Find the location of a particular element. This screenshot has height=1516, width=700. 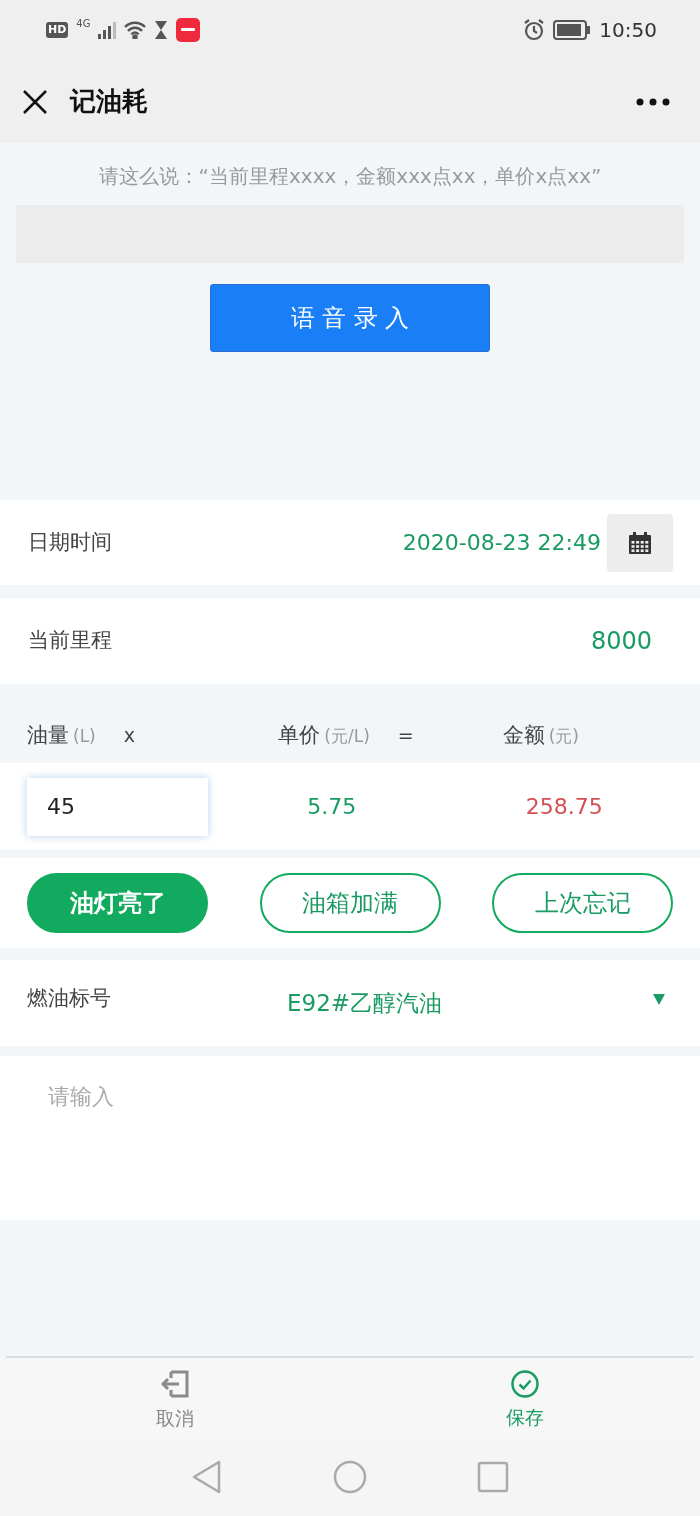

unit-label: (L) is located at coordinates (84, 736).